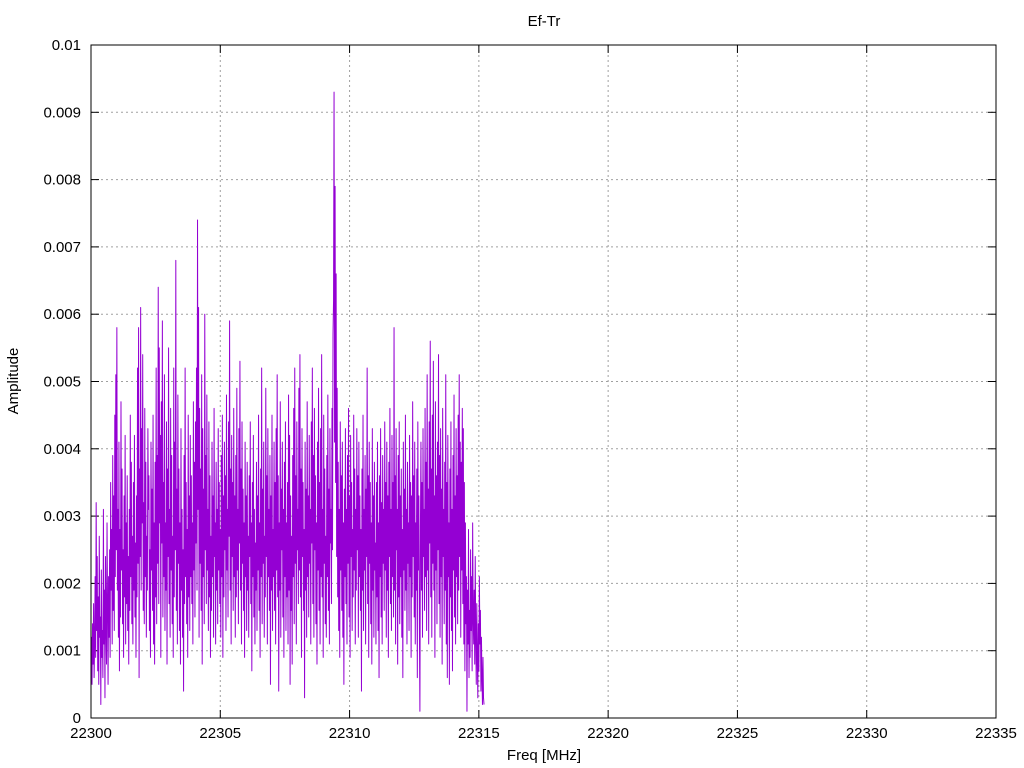  Describe the element at coordinates (62, 247) in the screenshot. I see `y-tick-label: 0.007` at that location.